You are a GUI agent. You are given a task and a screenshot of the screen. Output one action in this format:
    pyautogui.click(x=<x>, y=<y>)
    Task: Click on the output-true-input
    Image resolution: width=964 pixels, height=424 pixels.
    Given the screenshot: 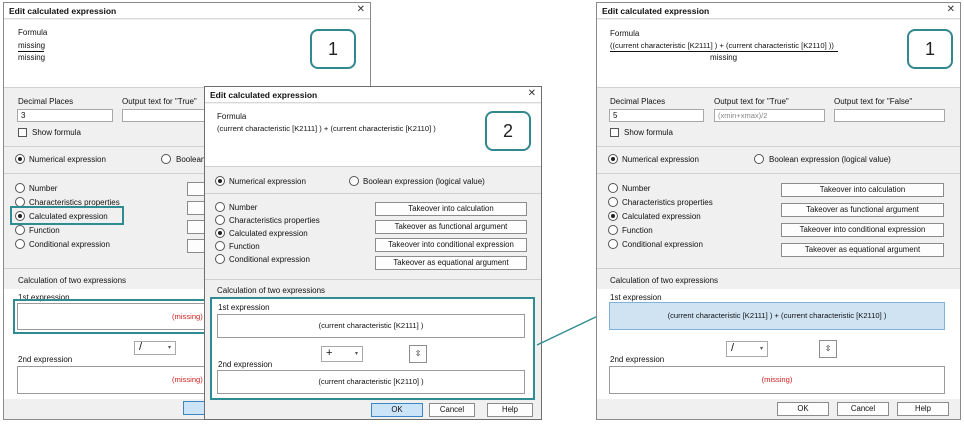 What is the action you would take?
    pyautogui.click(x=167, y=115)
    